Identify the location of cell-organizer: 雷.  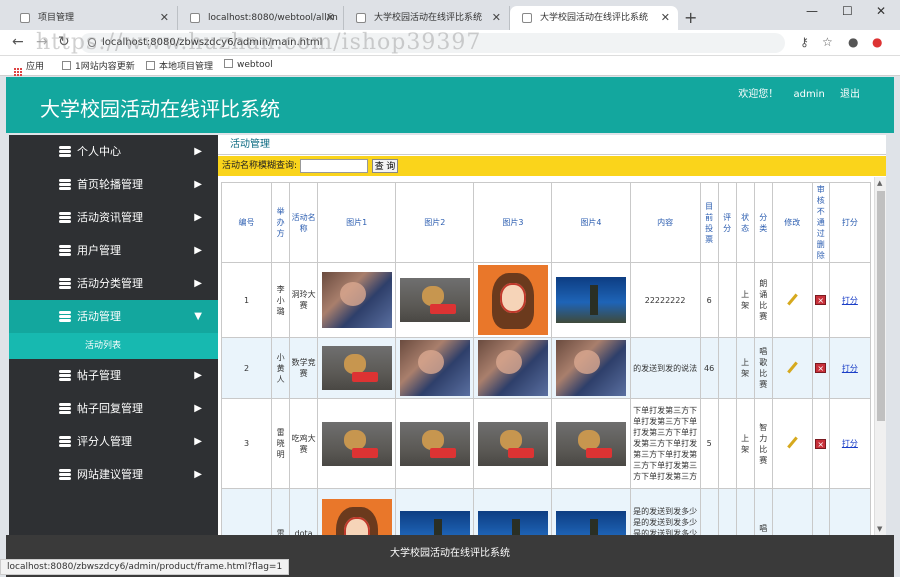
(281, 511).